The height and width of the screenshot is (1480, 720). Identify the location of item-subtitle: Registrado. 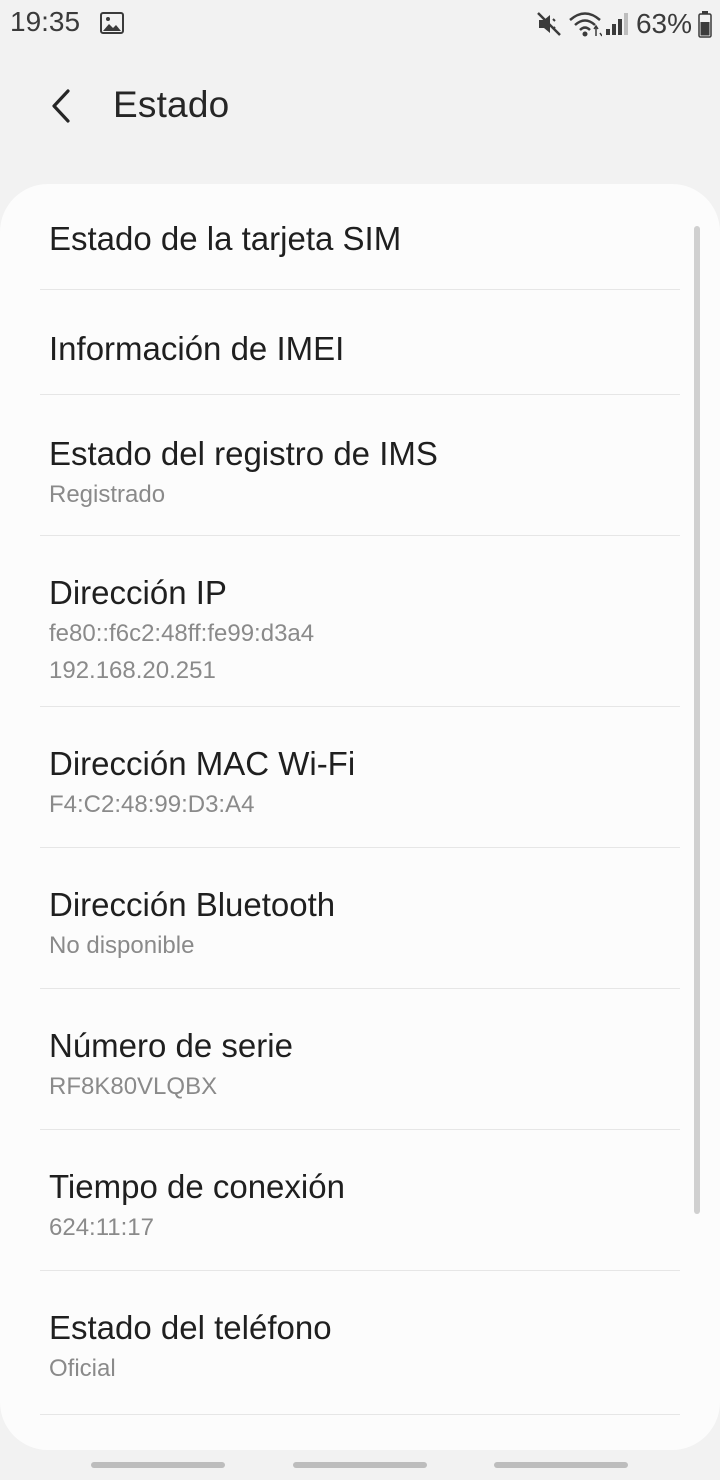
(107, 494).